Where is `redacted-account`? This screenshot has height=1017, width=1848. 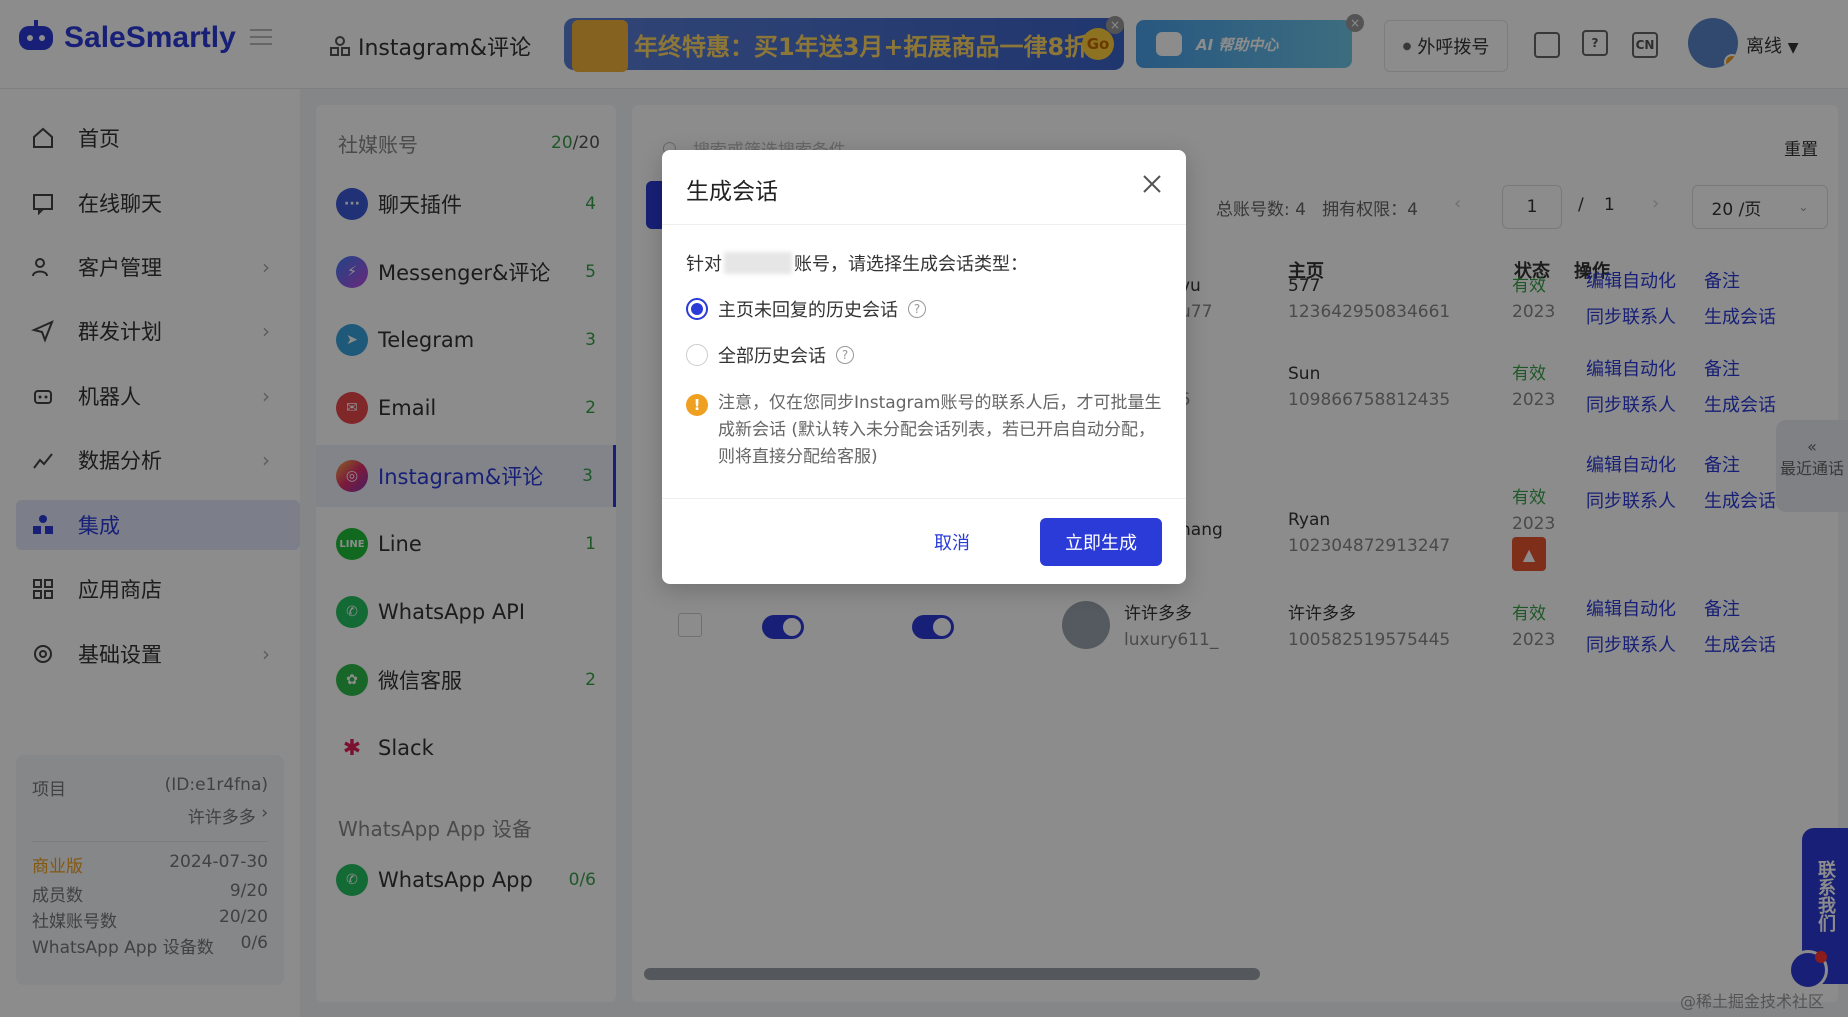 redacted-account is located at coordinates (758, 263).